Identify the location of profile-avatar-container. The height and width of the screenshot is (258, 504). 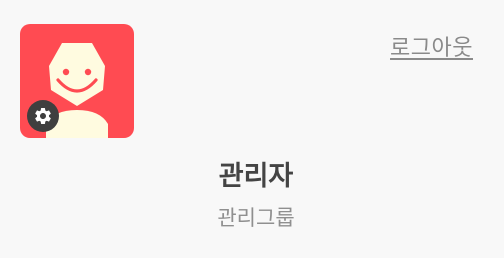
(77, 81).